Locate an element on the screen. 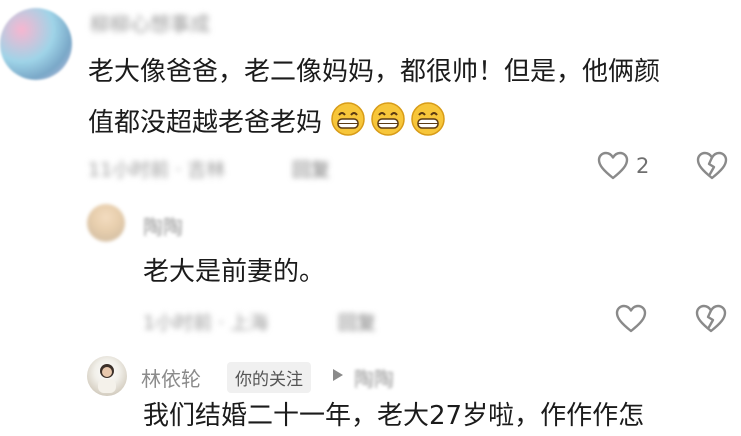  reply-username: 林依轮 is located at coordinates (171, 377).